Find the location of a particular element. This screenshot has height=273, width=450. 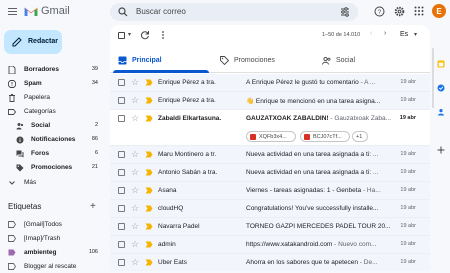

tasks-icon is located at coordinates (441, 112).